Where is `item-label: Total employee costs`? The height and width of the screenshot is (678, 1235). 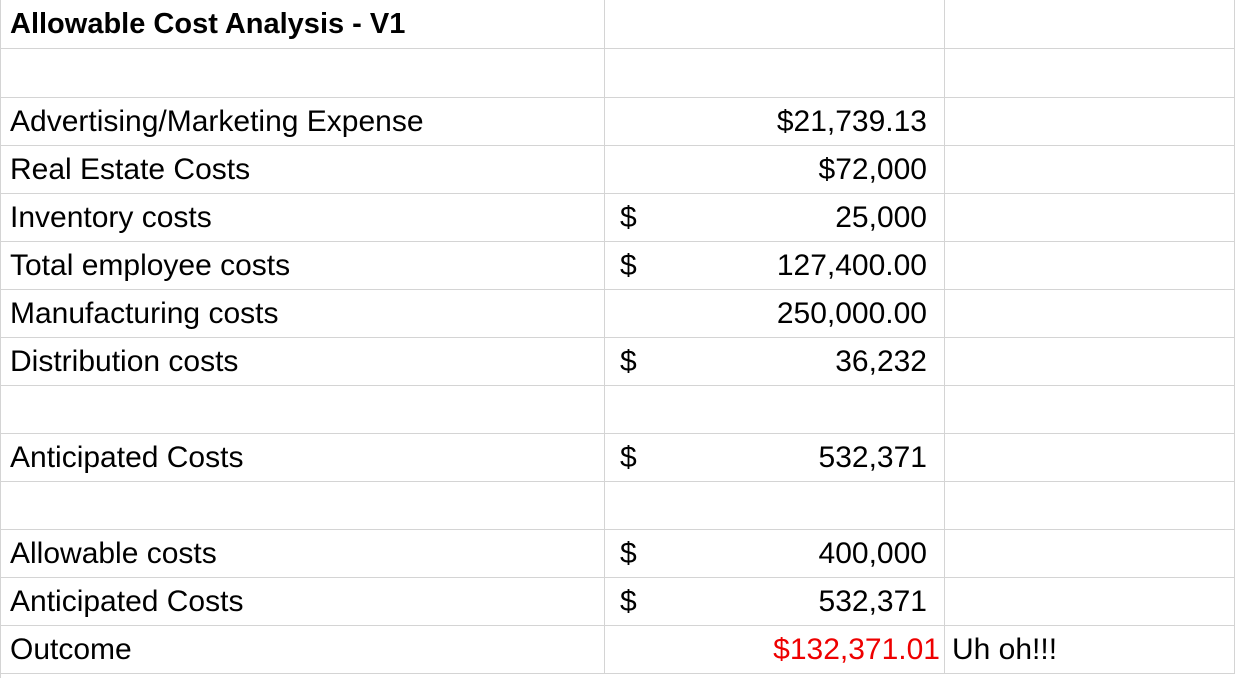
item-label: Total employee costs is located at coordinates (150, 265).